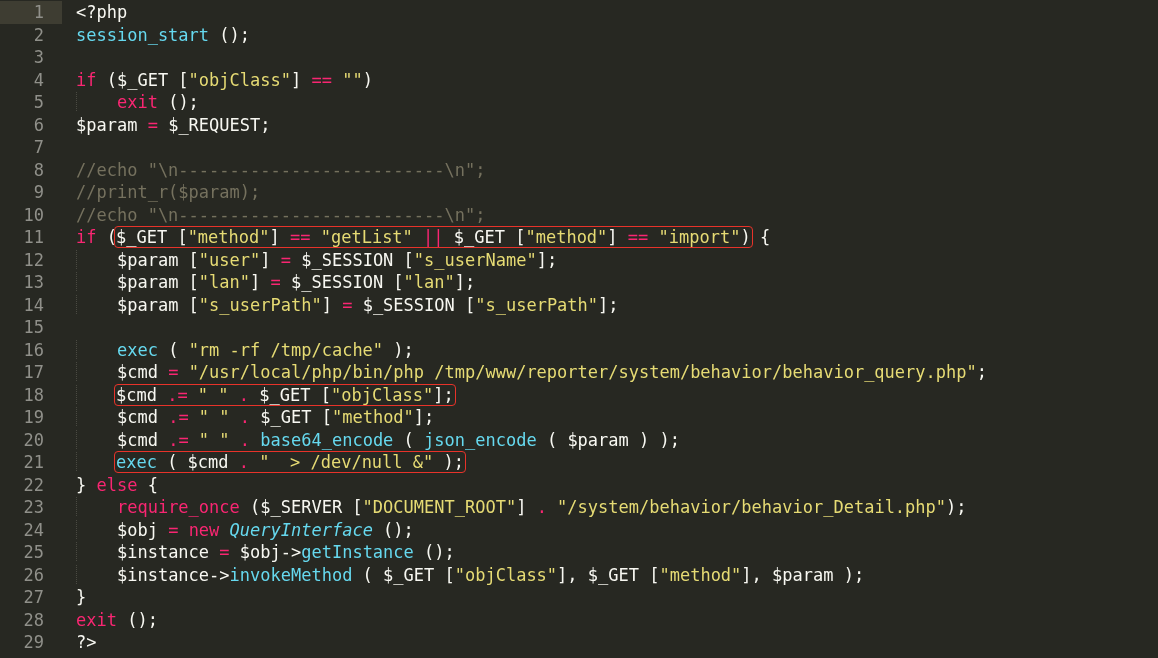 This screenshot has width=1158, height=658. Describe the element at coordinates (33, 214) in the screenshot. I see `line-number: 10` at that location.